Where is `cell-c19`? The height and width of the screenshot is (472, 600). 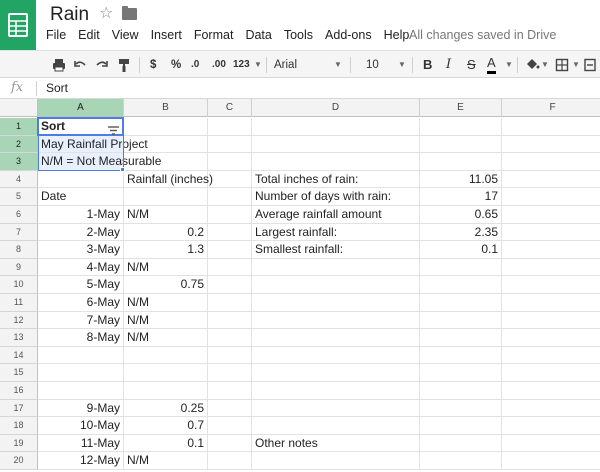
cell-c19 is located at coordinates (230, 443).